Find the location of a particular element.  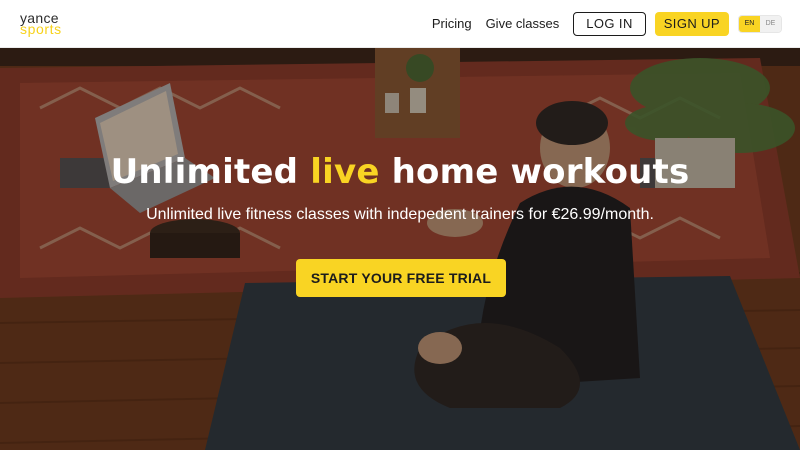

nav-link-pricing: Pricing is located at coordinates (452, 23).